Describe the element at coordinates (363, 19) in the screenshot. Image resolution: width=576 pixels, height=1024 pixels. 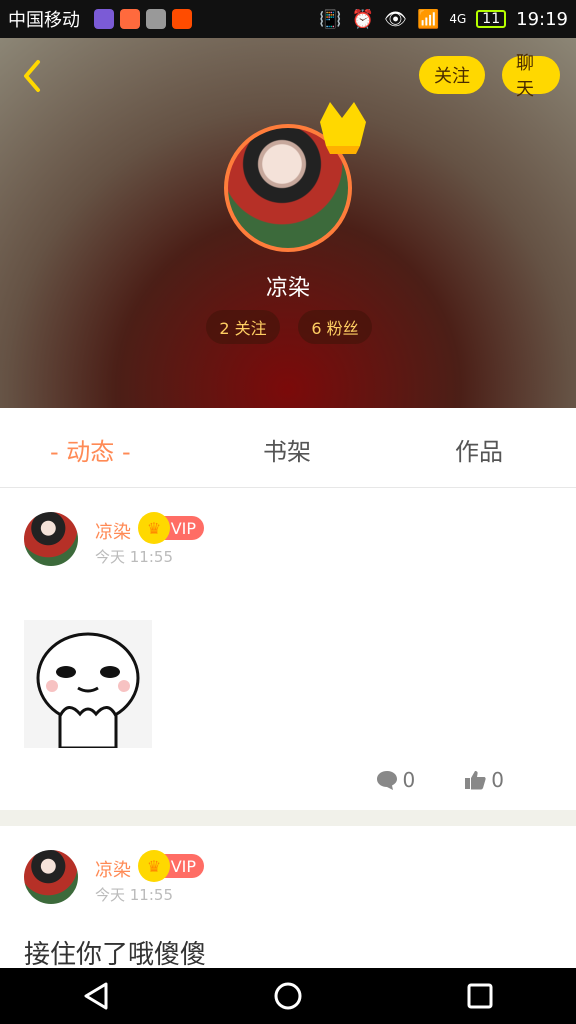
I see `alarm-icon: ⏰` at that location.